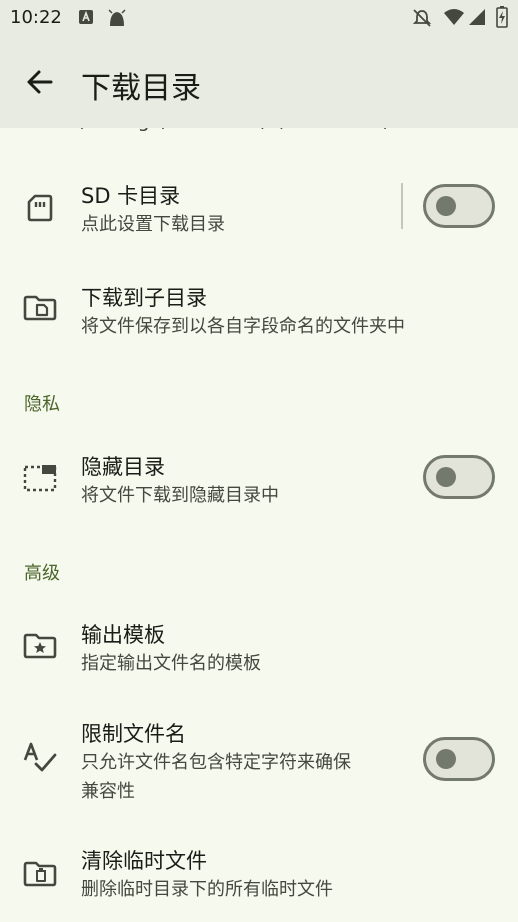 Image resolution: width=518 pixels, height=922 pixels. I want to click on setting-title: SD 卡目录, so click(131, 196).